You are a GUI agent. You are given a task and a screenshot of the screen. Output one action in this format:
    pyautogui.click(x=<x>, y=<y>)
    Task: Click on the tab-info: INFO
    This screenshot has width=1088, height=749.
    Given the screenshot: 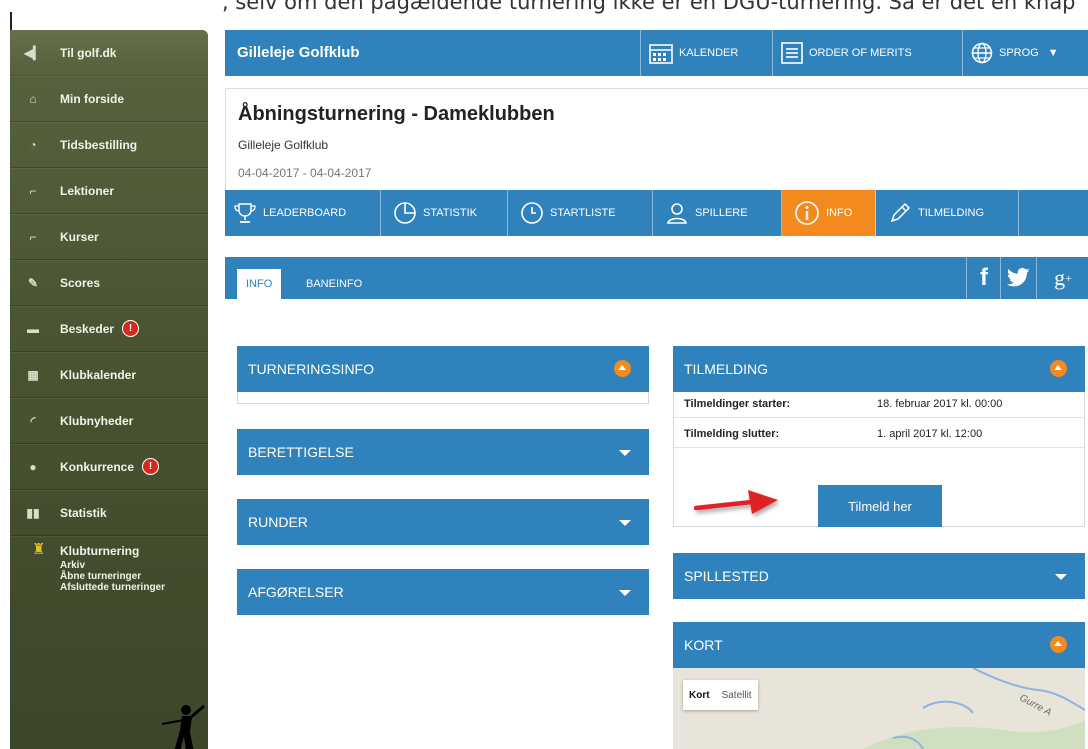 What is the action you would take?
    pyautogui.click(x=829, y=213)
    